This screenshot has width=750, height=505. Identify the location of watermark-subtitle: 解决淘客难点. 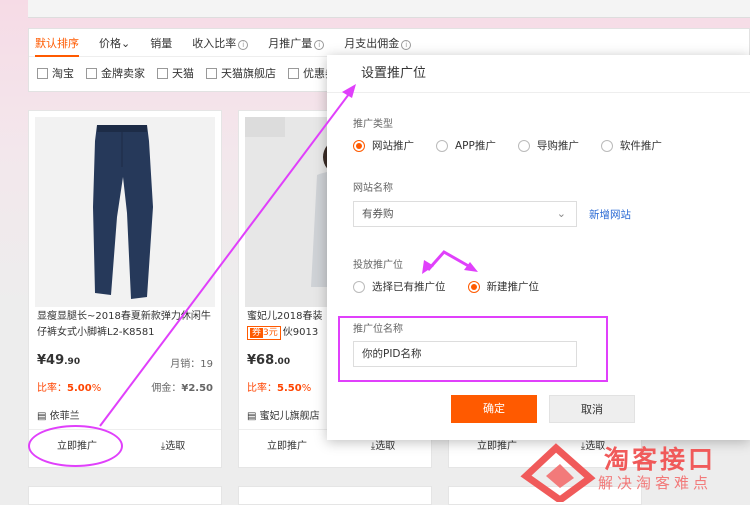
(655, 483).